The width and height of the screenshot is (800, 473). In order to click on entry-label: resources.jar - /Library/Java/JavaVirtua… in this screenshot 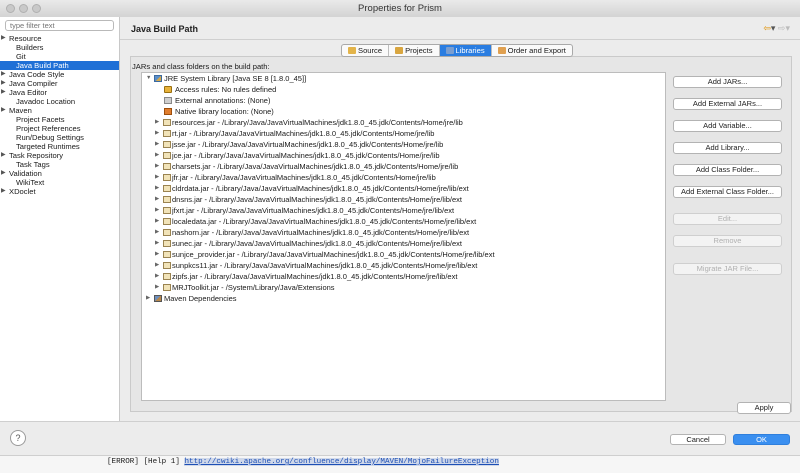, I will do `click(317, 122)`.